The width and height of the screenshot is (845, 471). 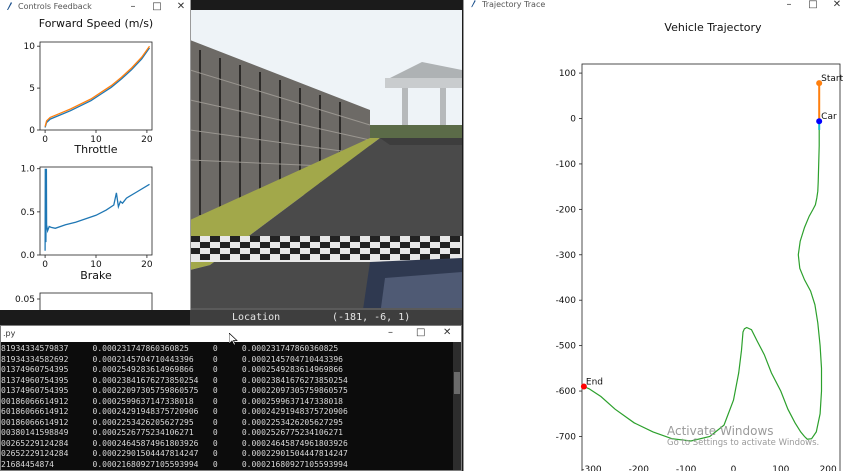 What do you see at coordinates (566, 392) in the screenshot?
I see `y-tick-label: -600` at bounding box center [566, 392].